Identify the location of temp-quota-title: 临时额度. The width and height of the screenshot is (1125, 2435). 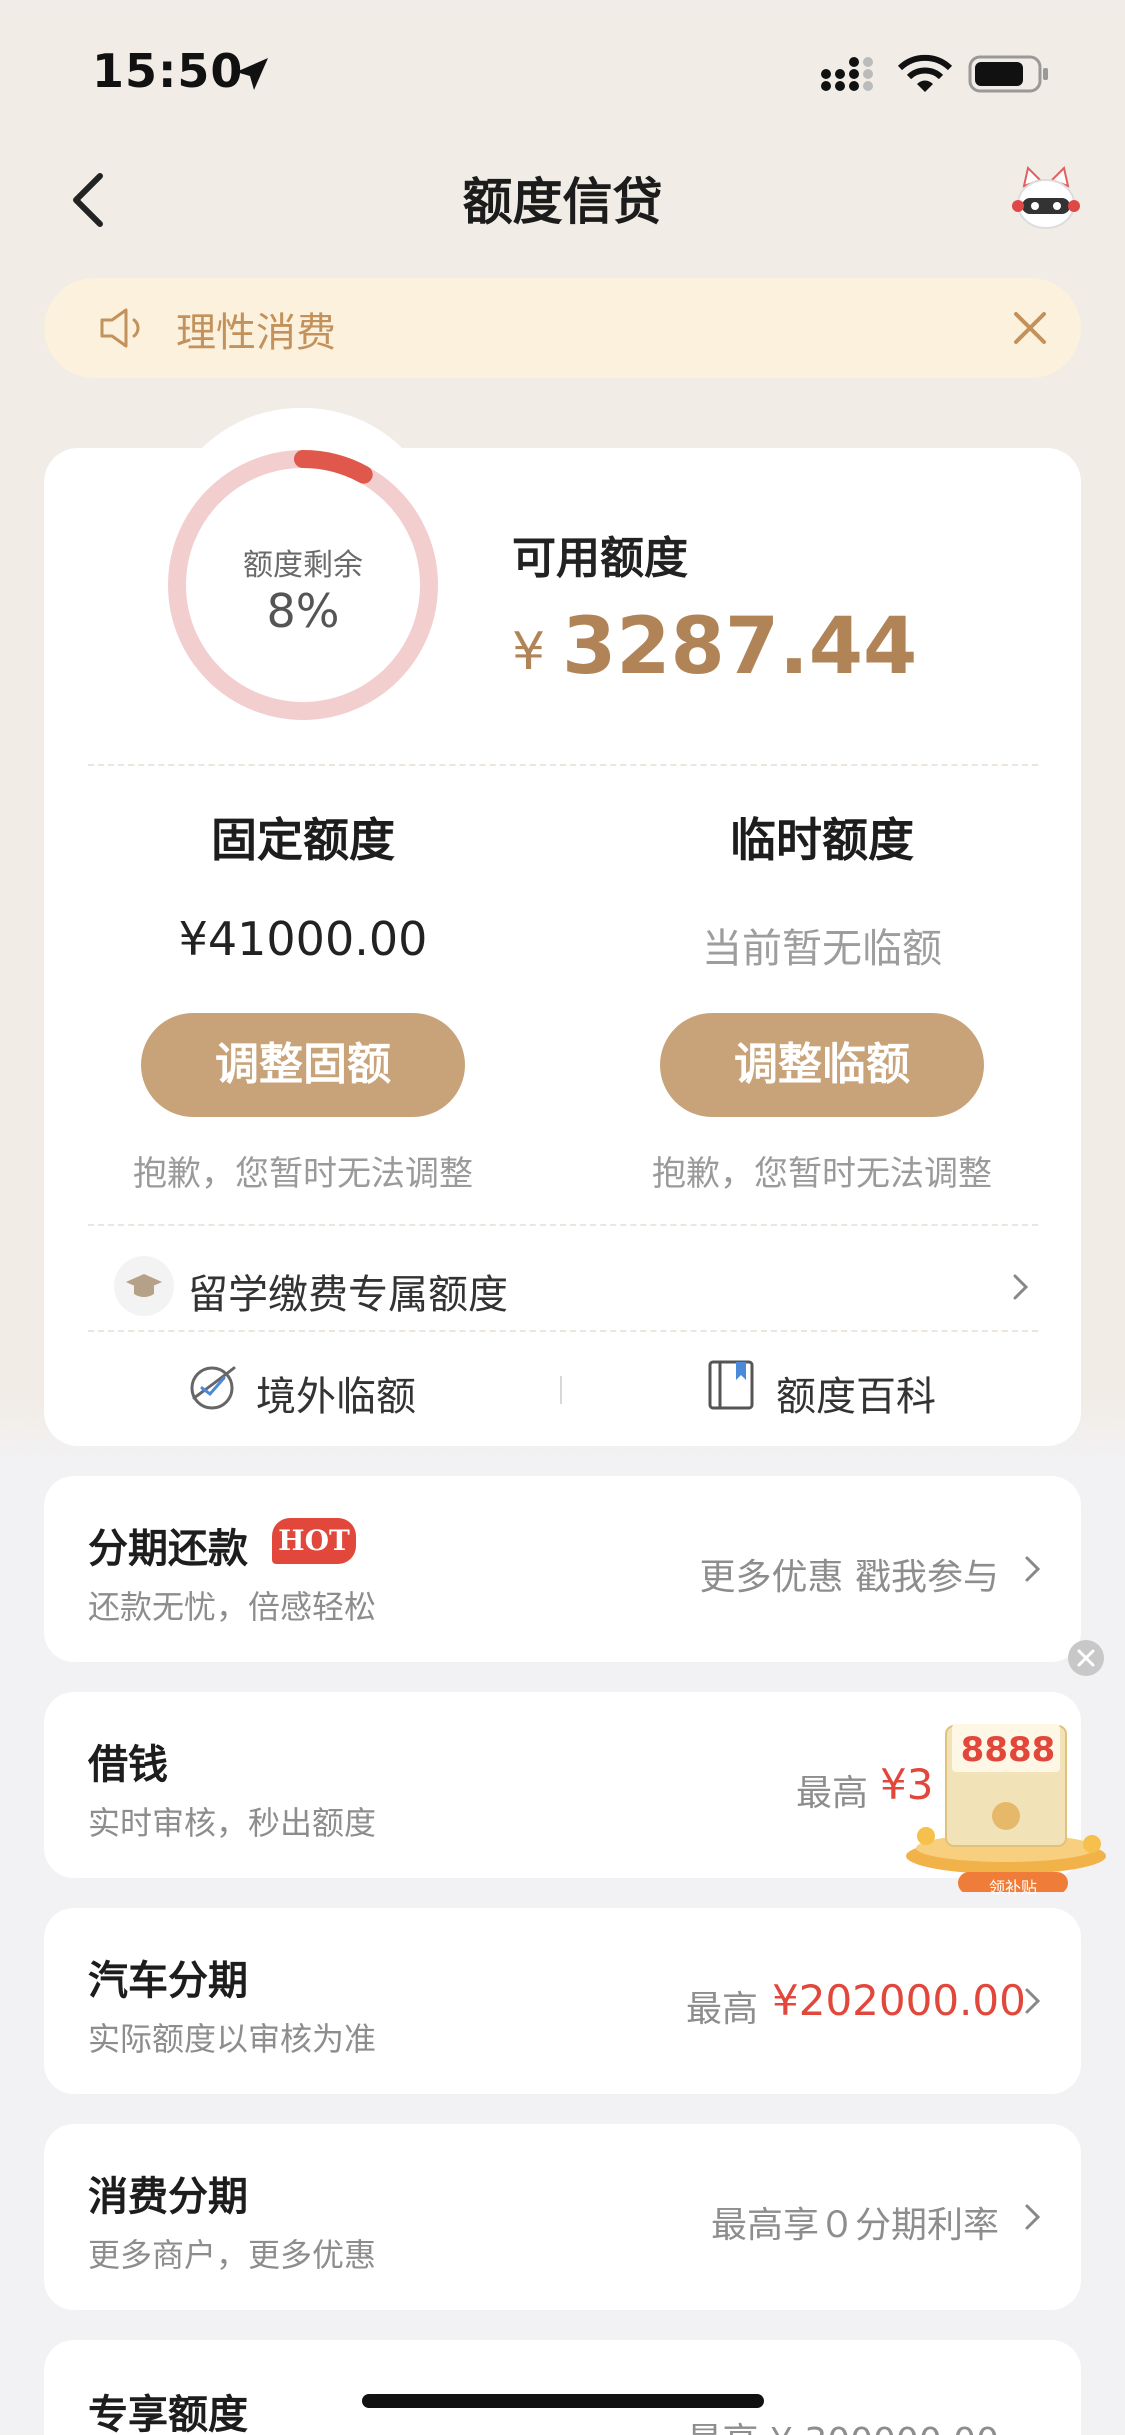
(822, 840).